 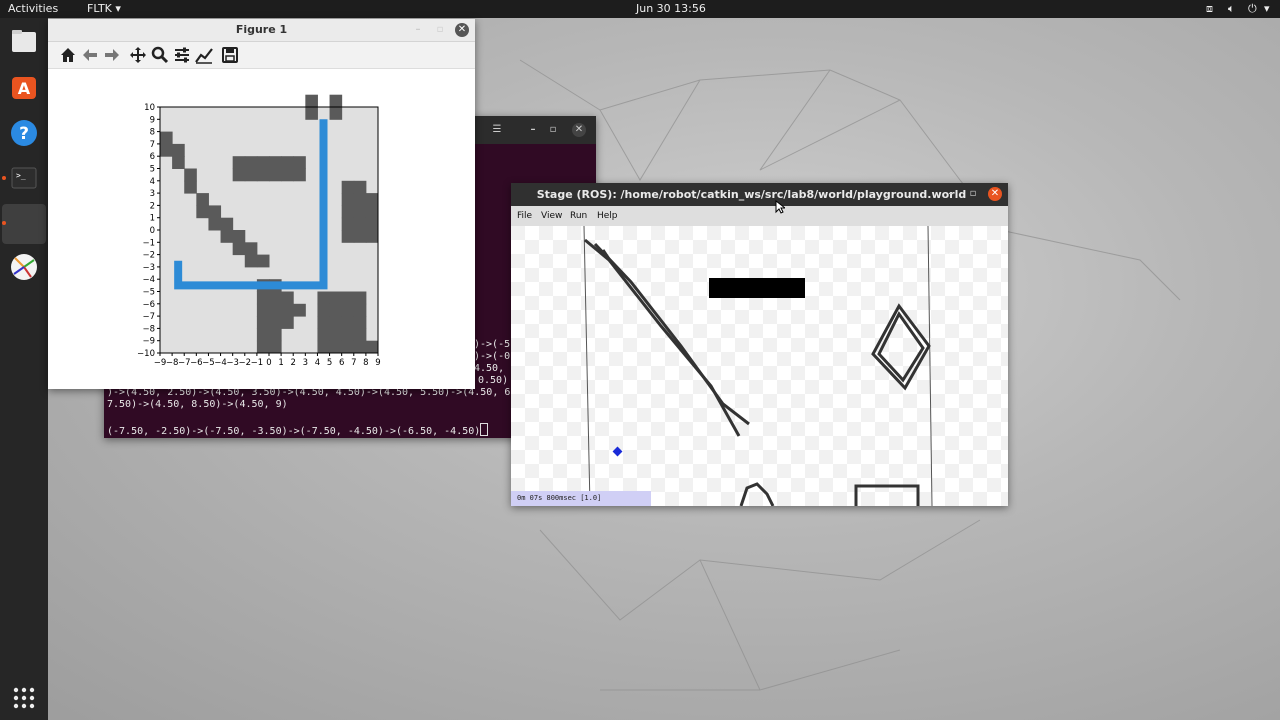 What do you see at coordinates (152, 170) in the screenshot?
I see `y-tick-label: 5` at bounding box center [152, 170].